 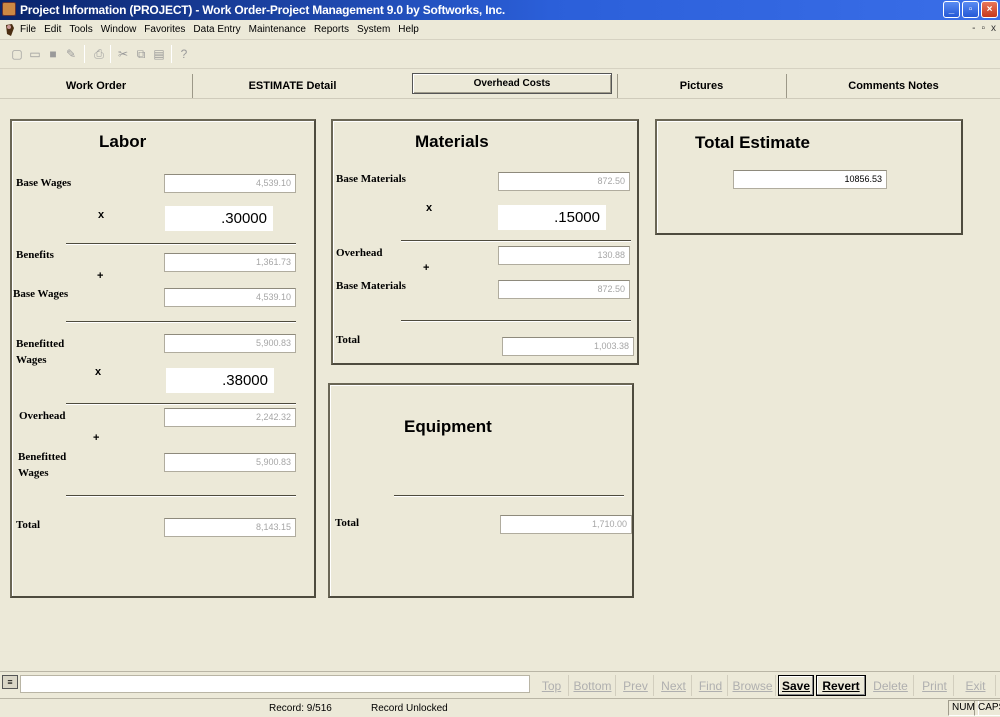 What do you see at coordinates (230, 297) in the screenshot?
I see `base-wages-2-field: 4,539.10` at bounding box center [230, 297].